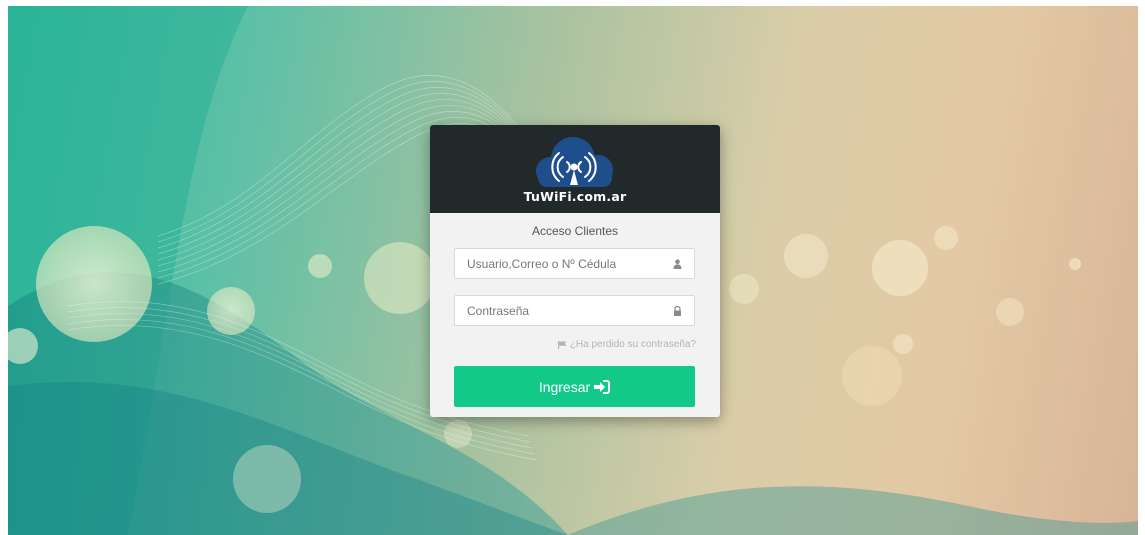 Image resolution: width=1145 pixels, height=535 pixels. What do you see at coordinates (575, 196) in the screenshot?
I see `brand-name: TuWiFi.com.ar` at bounding box center [575, 196].